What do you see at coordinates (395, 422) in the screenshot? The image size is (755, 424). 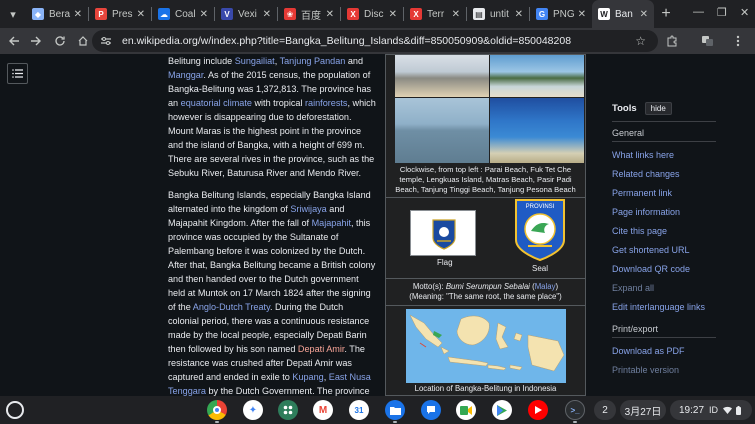 I see `running-indicator` at bounding box center [395, 422].